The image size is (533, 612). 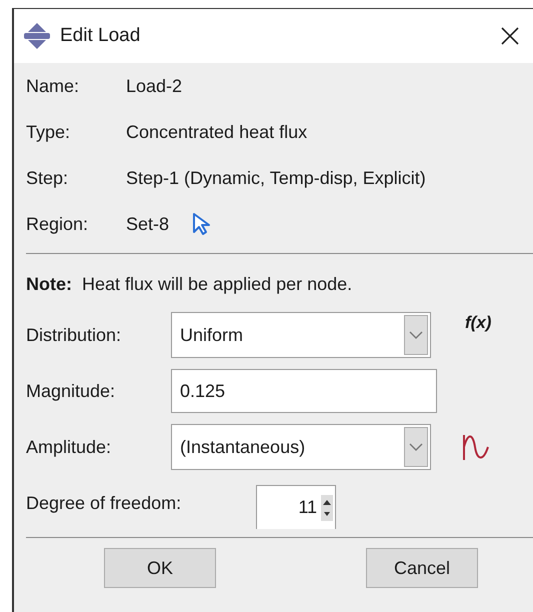 I want to click on field-value: Step-1 (Dynamic, Temp-disp, Explicit), so click(x=276, y=178).